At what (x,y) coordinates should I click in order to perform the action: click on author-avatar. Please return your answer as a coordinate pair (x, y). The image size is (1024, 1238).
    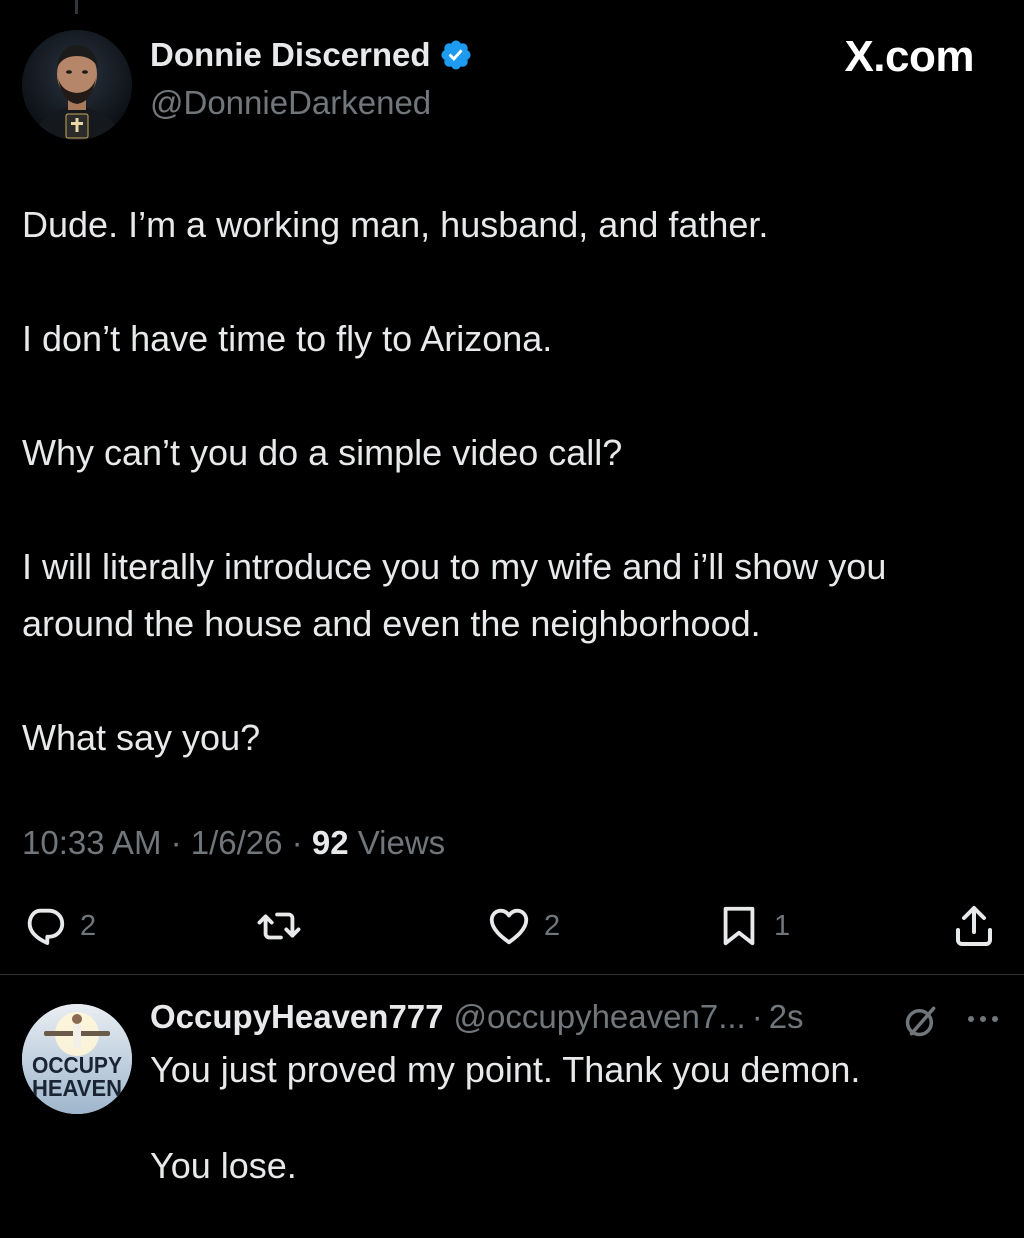
    Looking at the image, I should click on (77, 85).